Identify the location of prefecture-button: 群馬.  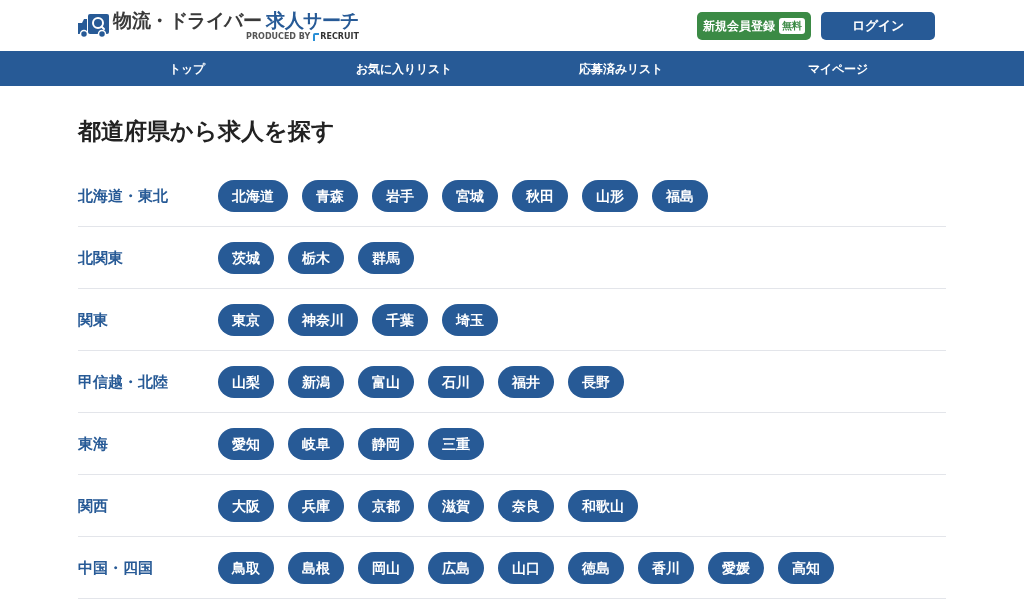
(386, 257).